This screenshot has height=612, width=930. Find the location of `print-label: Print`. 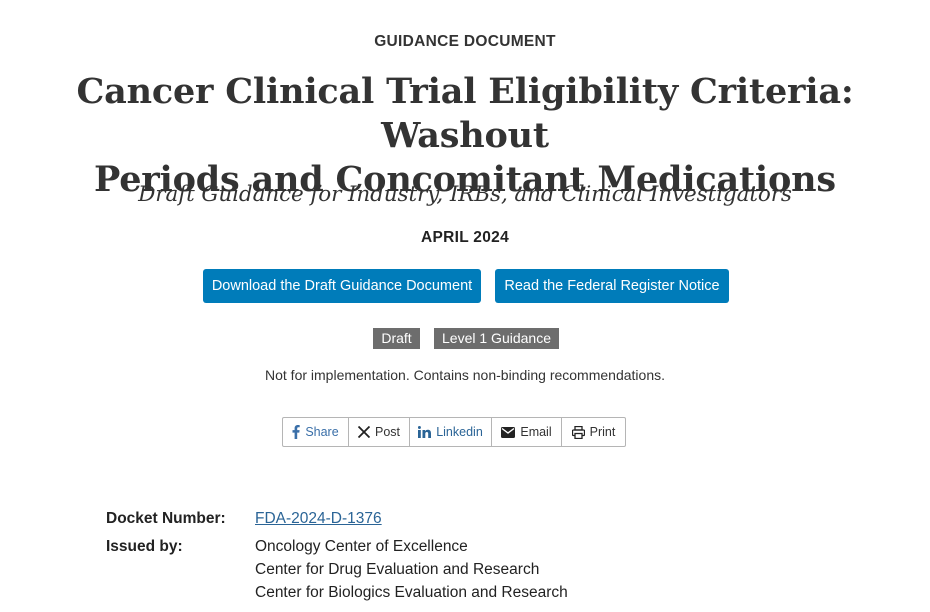

print-label: Print is located at coordinates (602, 432).